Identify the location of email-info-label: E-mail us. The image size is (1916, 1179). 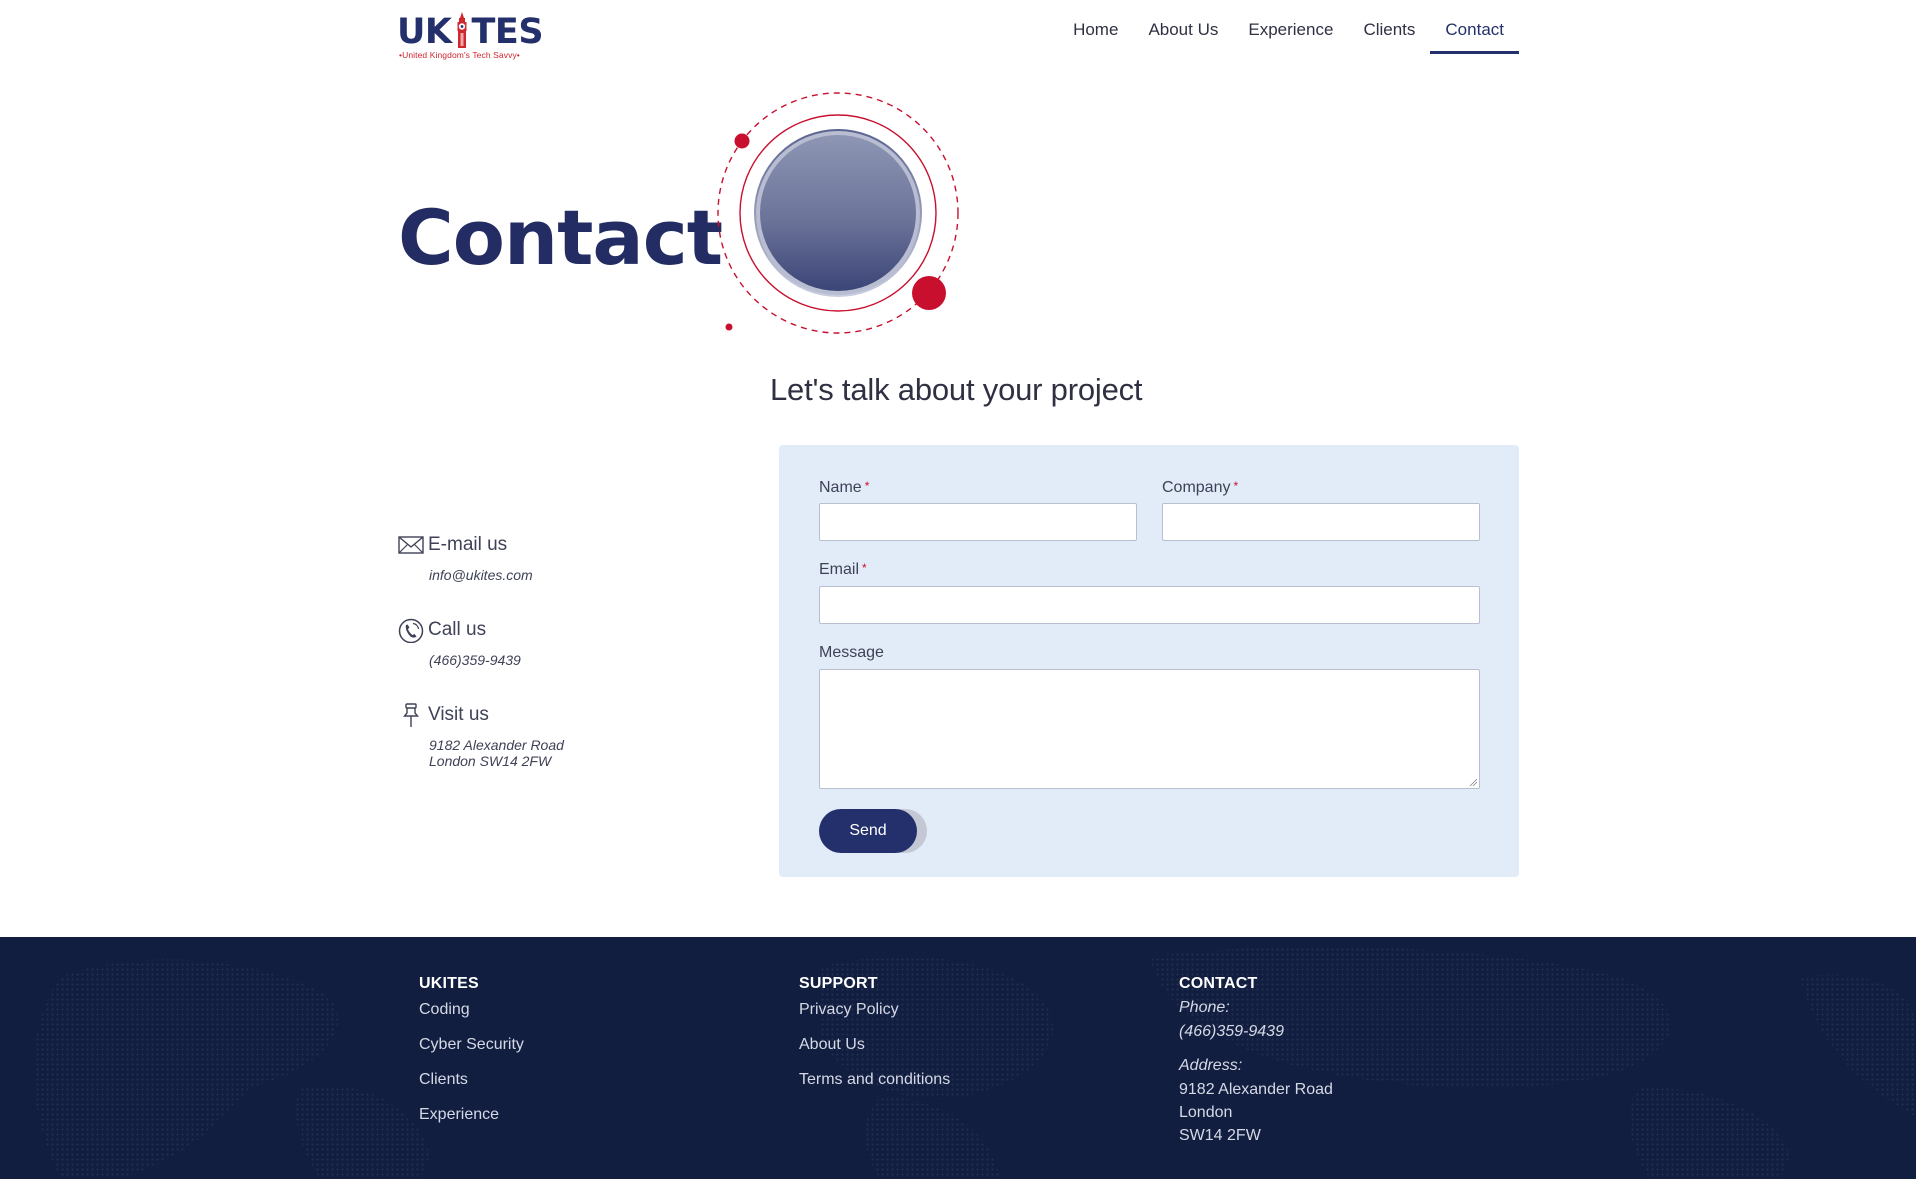
(468, 544).